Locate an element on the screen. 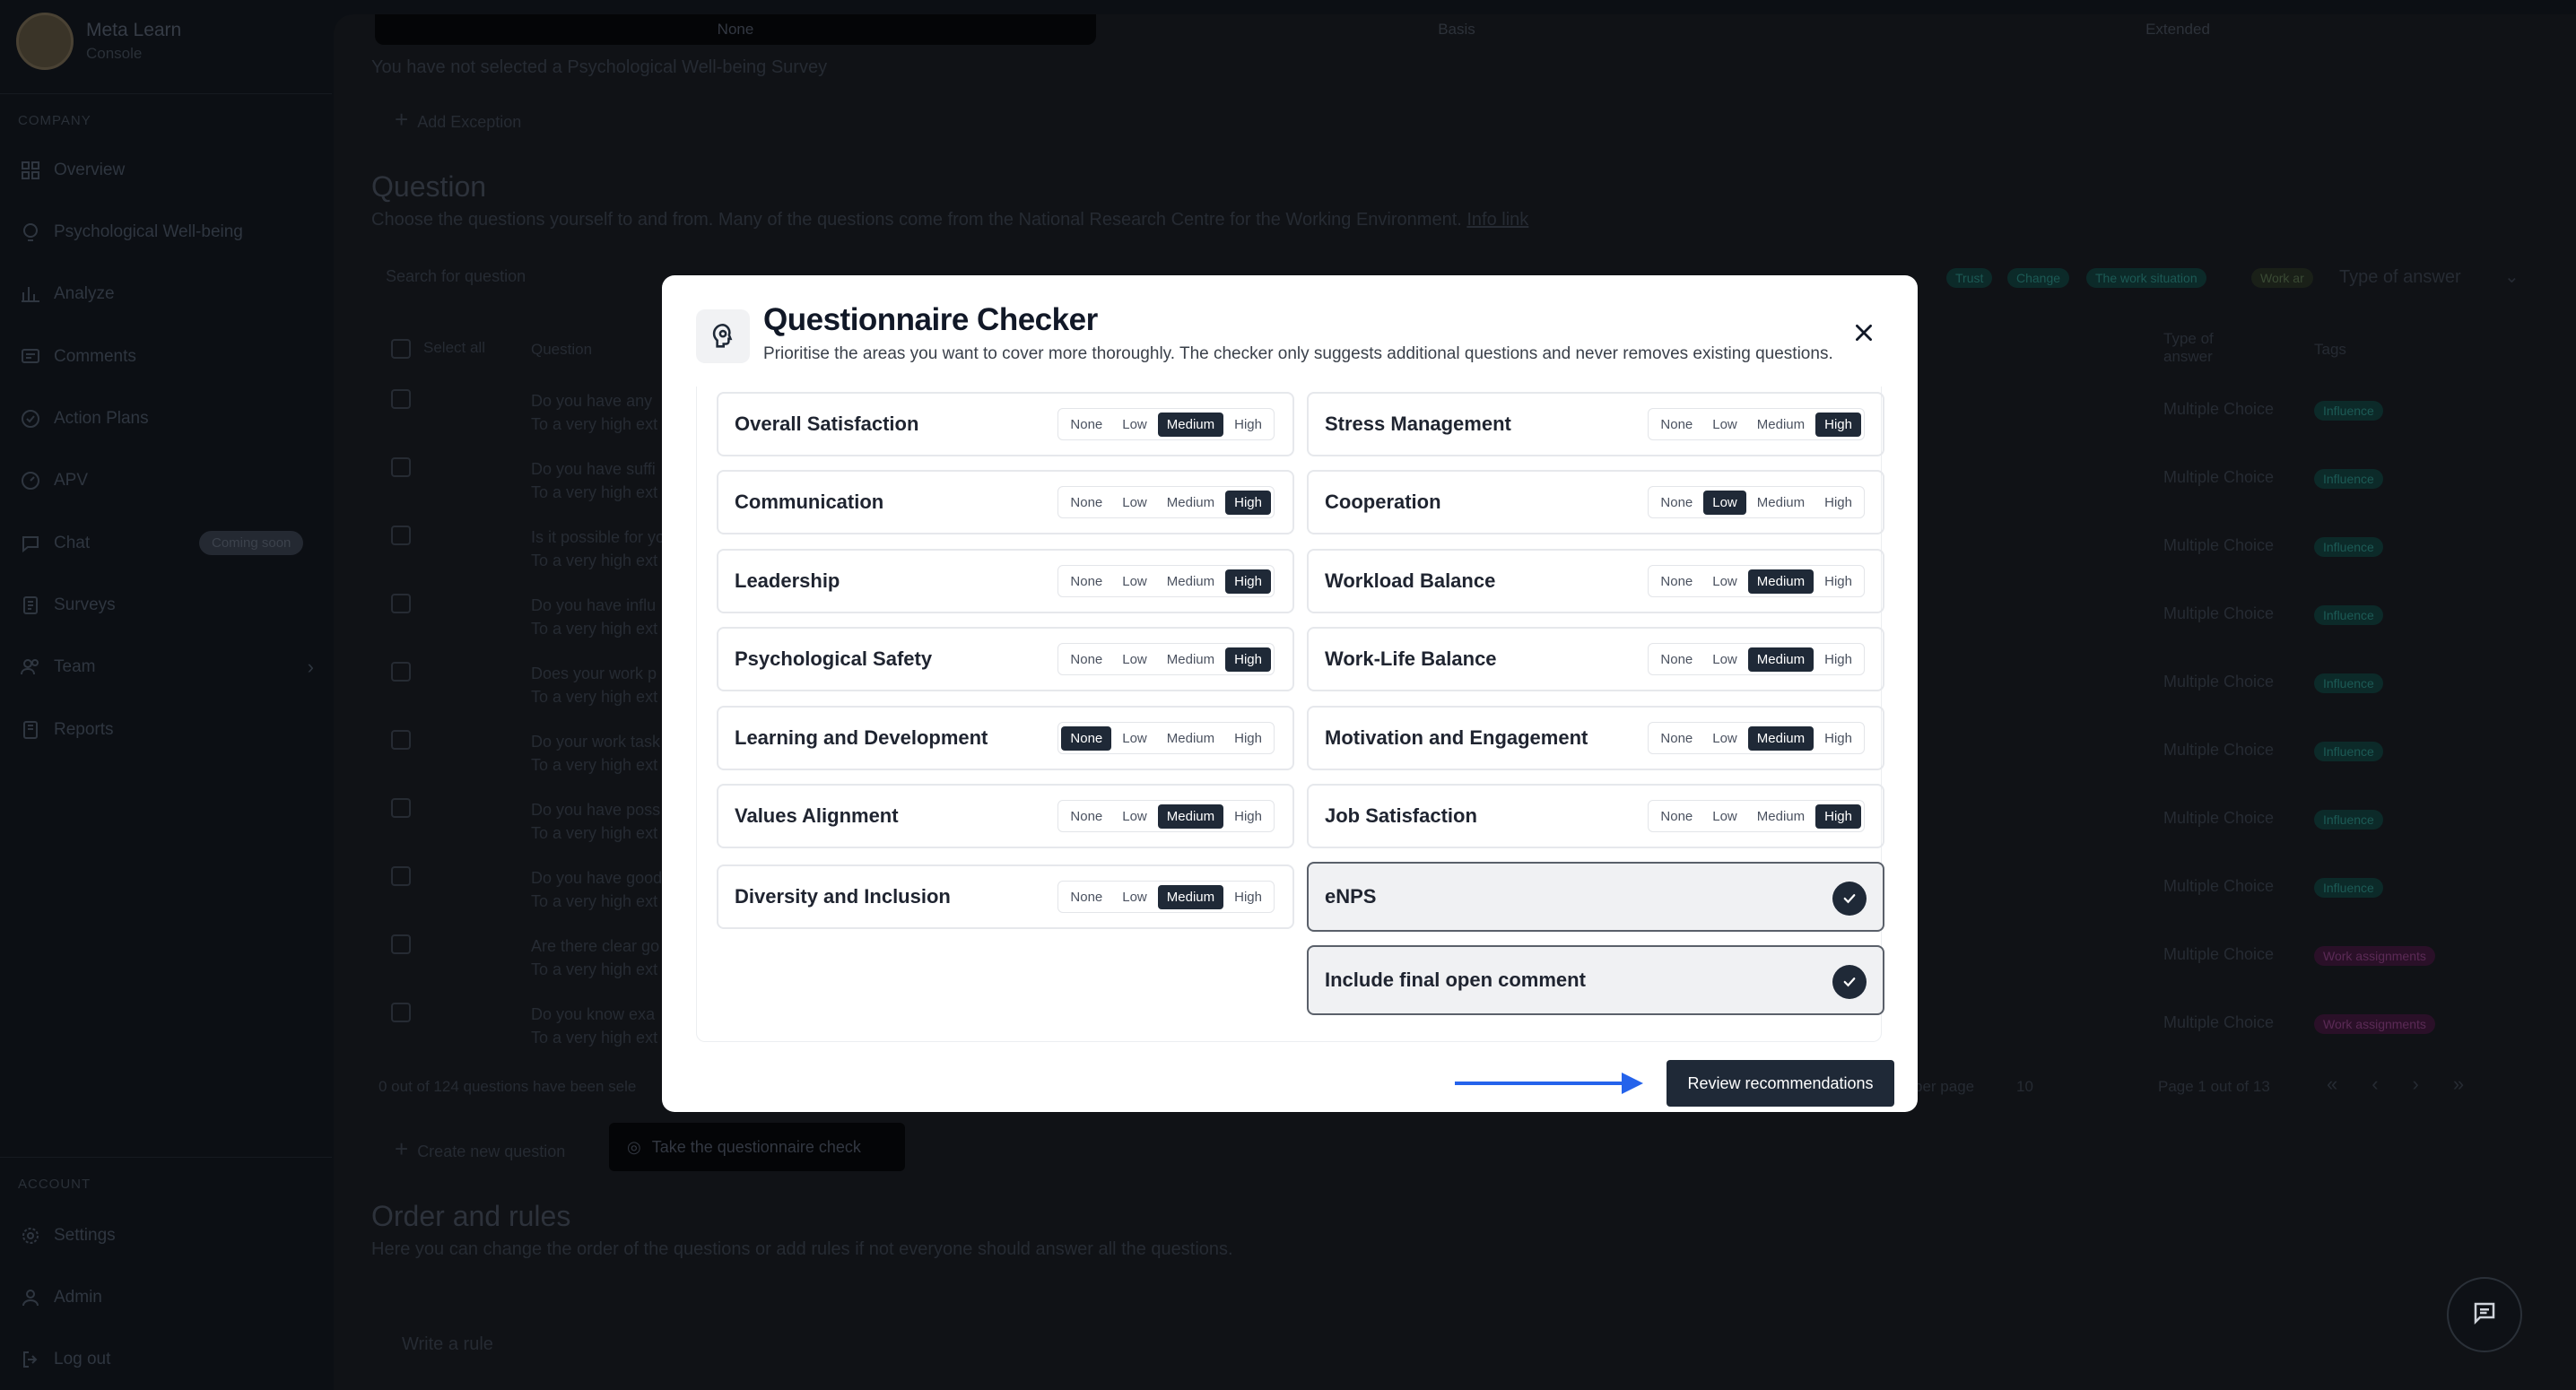 Image resolution: width=2576 pixels, height=1390 pixels. sidebar-item-team: Team › is located at coordinates (166, 667).